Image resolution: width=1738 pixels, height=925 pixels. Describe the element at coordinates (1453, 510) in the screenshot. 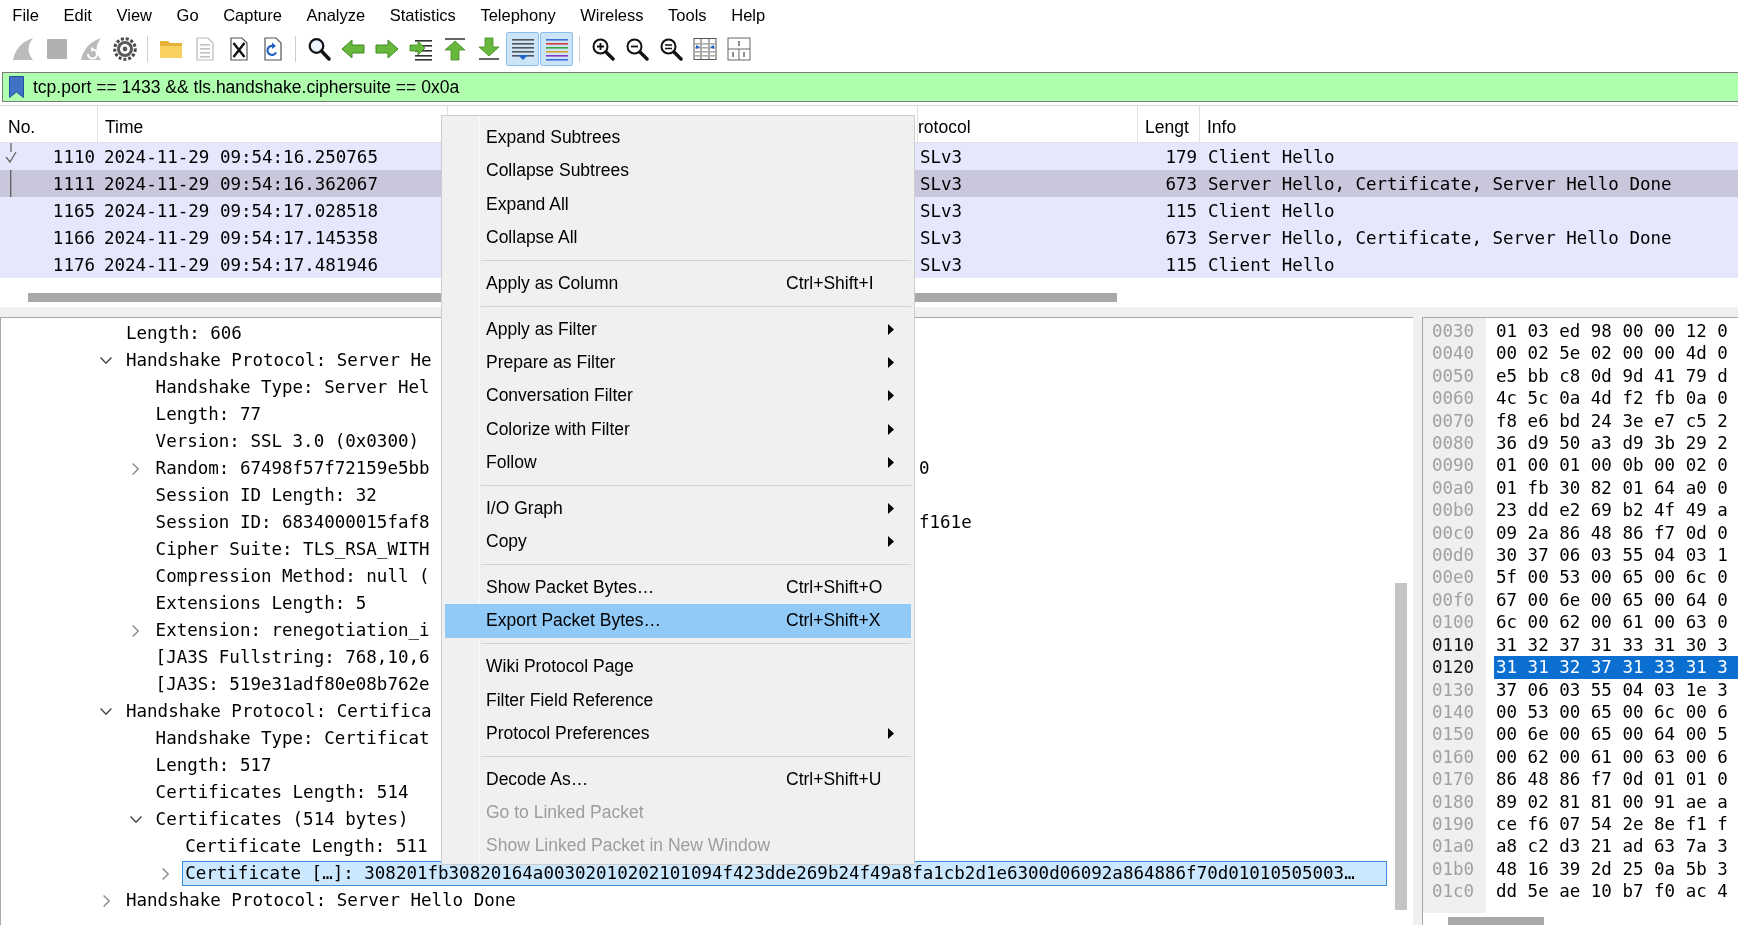

I see `hex-offset: 00b0` at that location.